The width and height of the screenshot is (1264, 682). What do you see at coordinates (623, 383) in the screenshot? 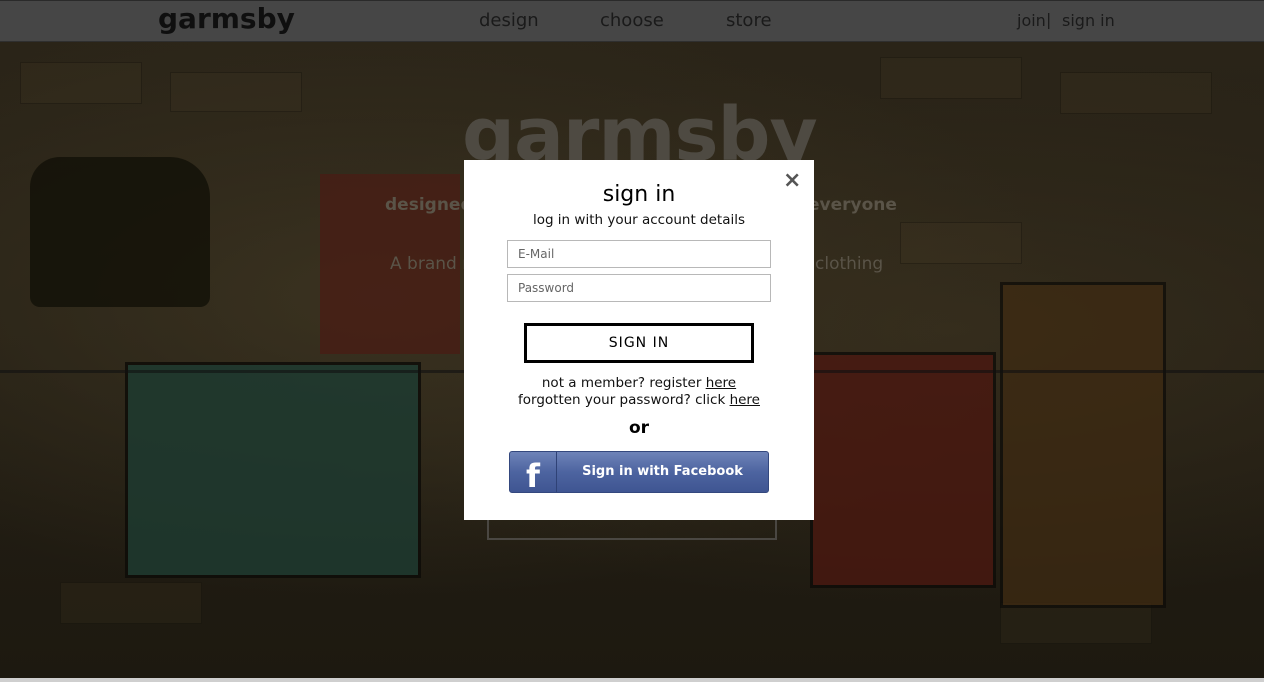
I see `register-prefix: not a member? register` at bounding box center [623, 383].